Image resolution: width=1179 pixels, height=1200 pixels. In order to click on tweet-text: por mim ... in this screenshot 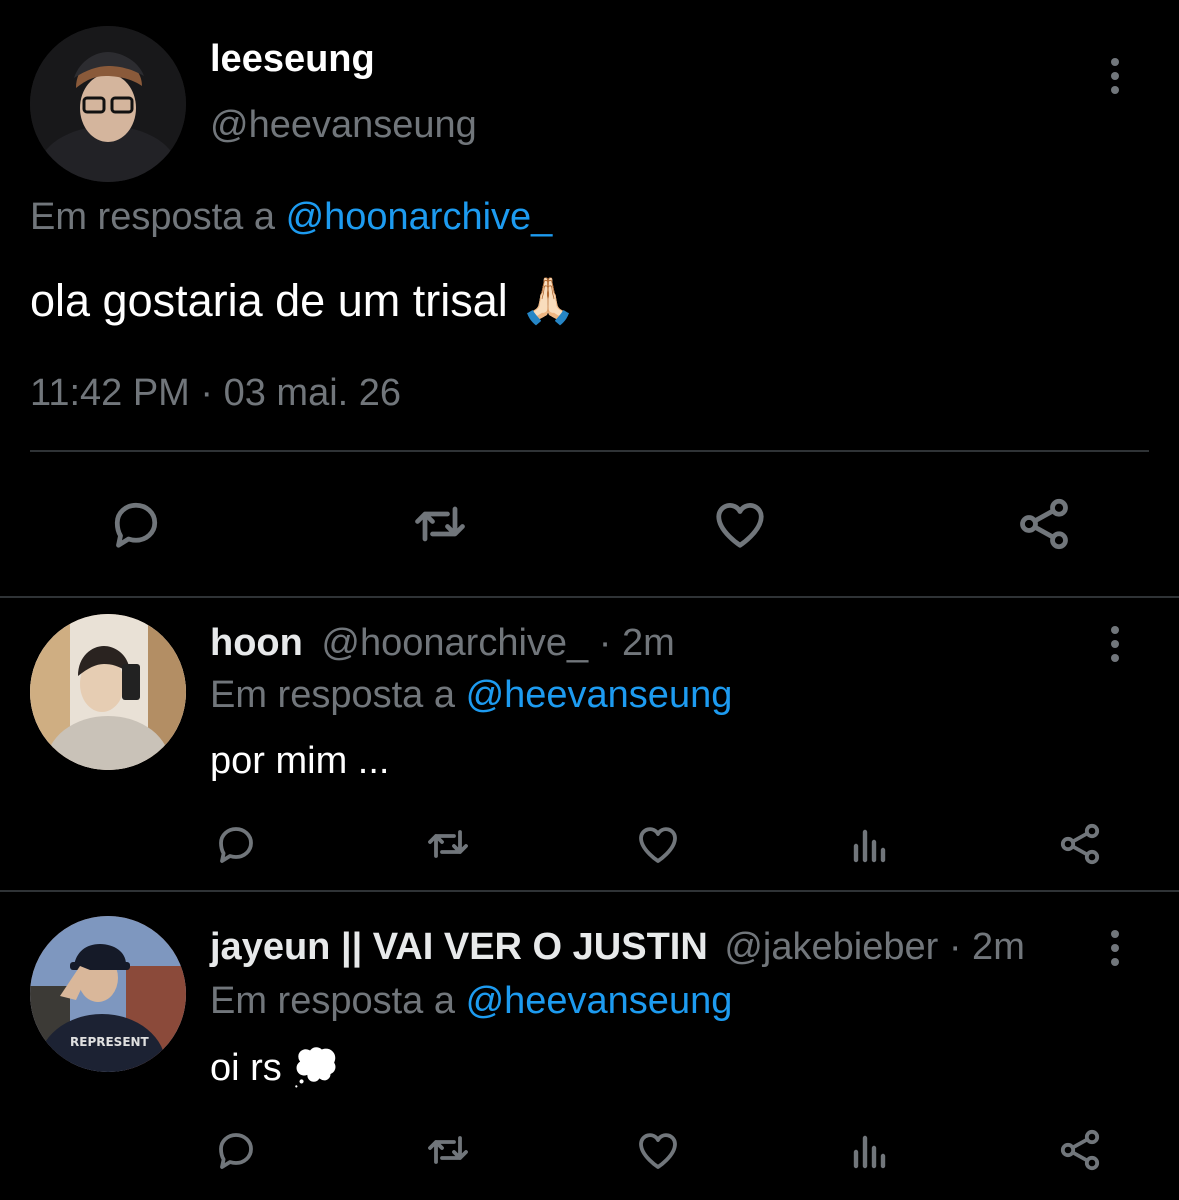, I will do `click(300, 761)`.